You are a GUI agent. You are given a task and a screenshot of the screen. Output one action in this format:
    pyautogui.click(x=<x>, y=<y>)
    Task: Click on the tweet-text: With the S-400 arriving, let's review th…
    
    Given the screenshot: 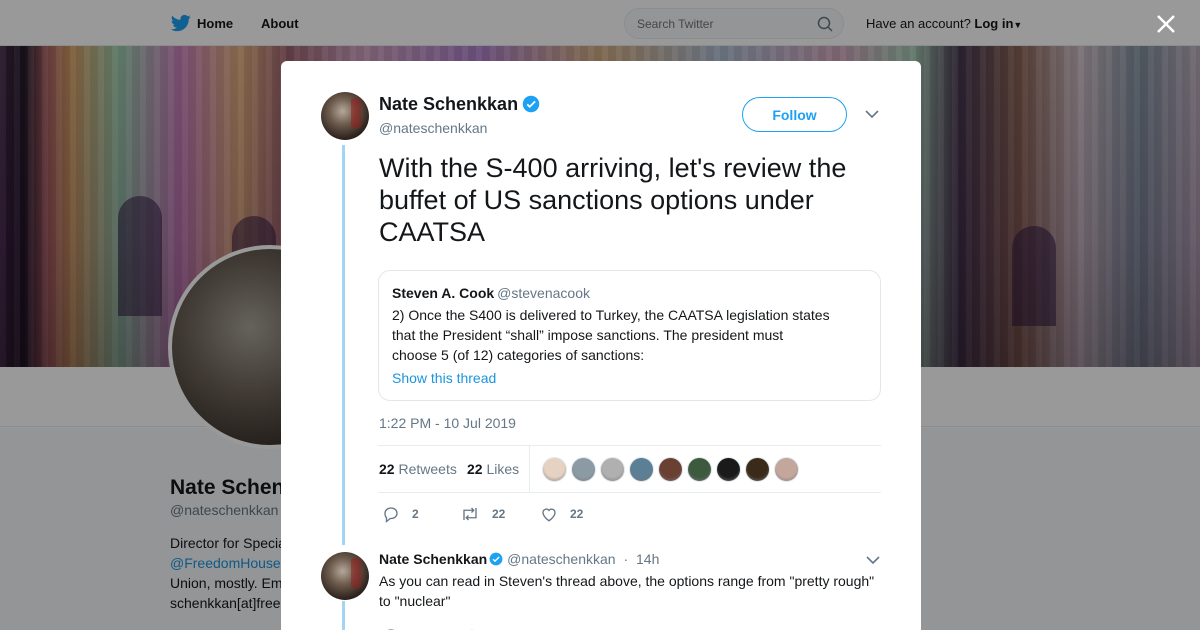 What is the action you would take?
    pyautogui.click(x=613, y=200)
    